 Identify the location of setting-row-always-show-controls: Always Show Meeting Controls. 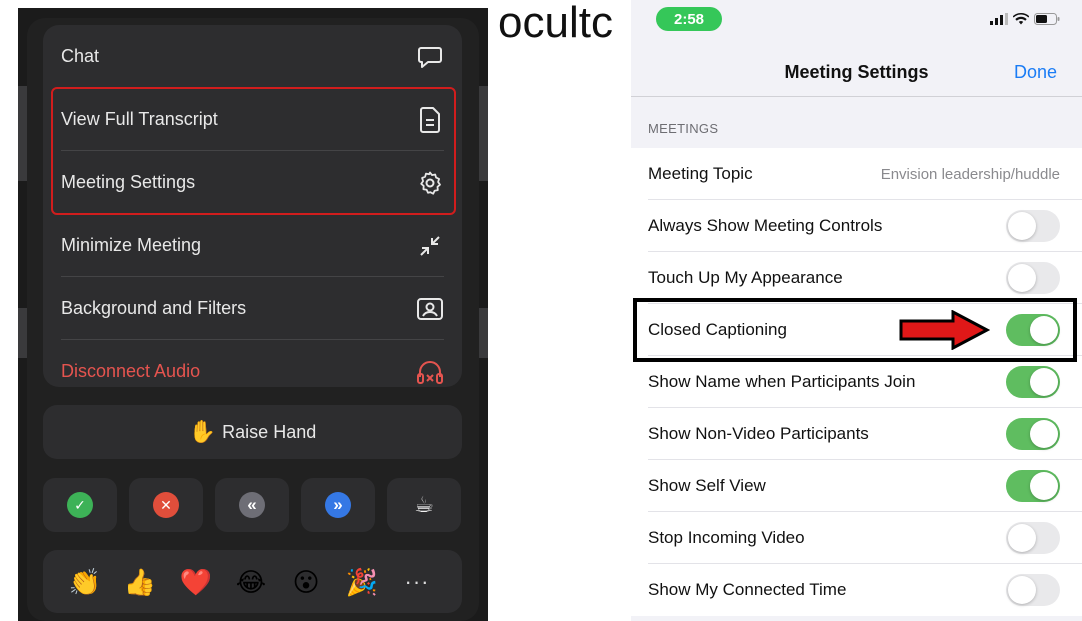
(856, 226).